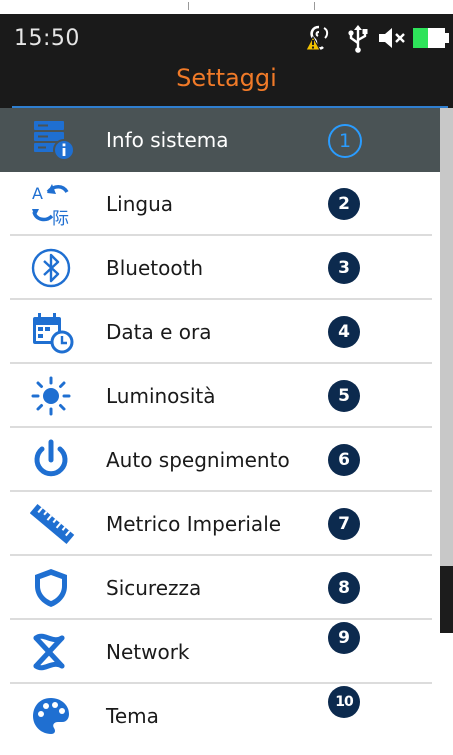 Image resolution: width=453 pixels, height=755 pixels. I want to click on hearing-warning-icon, so click(317, 38).